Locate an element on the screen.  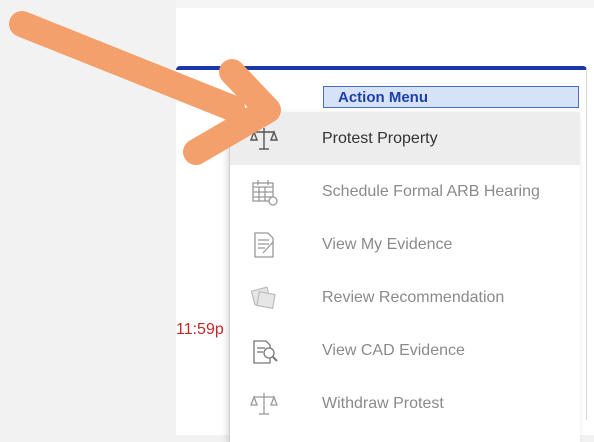
top-strip is located at coordinates (385, 4).